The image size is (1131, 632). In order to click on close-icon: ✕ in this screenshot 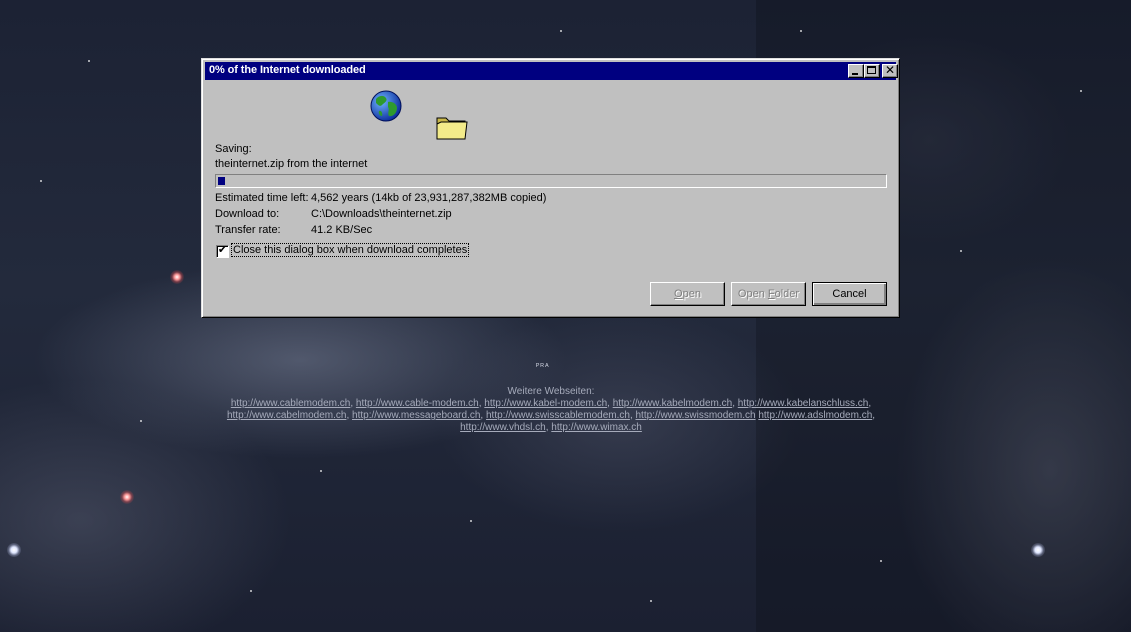, I will do `click(890, 70)`.